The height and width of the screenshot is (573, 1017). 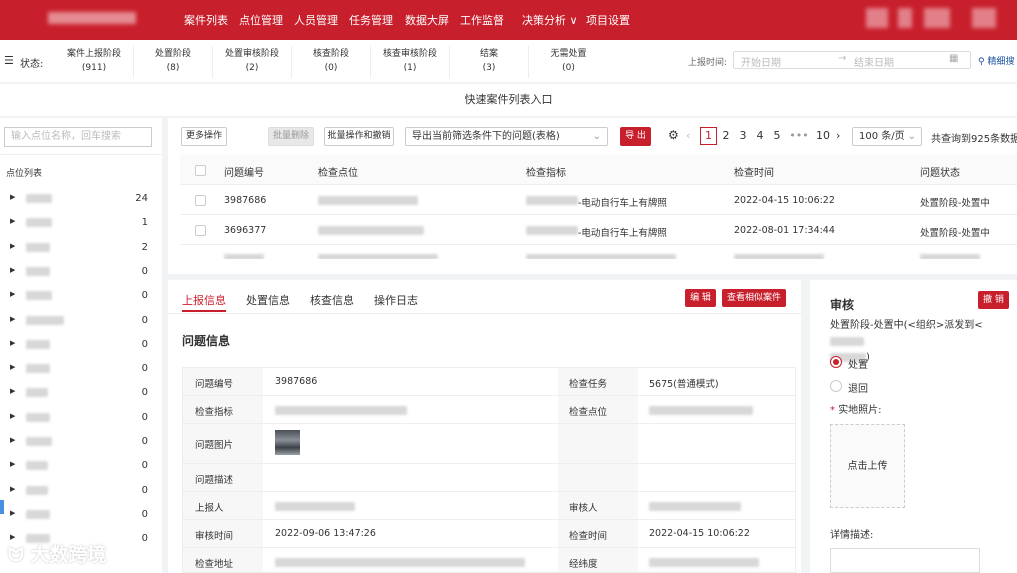 What do you see at coordinates (950, 256) in the screenshot?
I see `row-status` at bounding box center [950, 256].